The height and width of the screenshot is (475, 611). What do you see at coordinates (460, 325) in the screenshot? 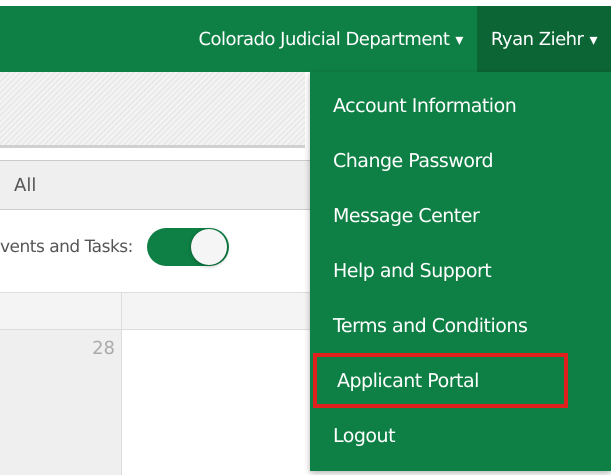
I see `menu-item: Terms and Conditions` at bounding box center [460, 325].